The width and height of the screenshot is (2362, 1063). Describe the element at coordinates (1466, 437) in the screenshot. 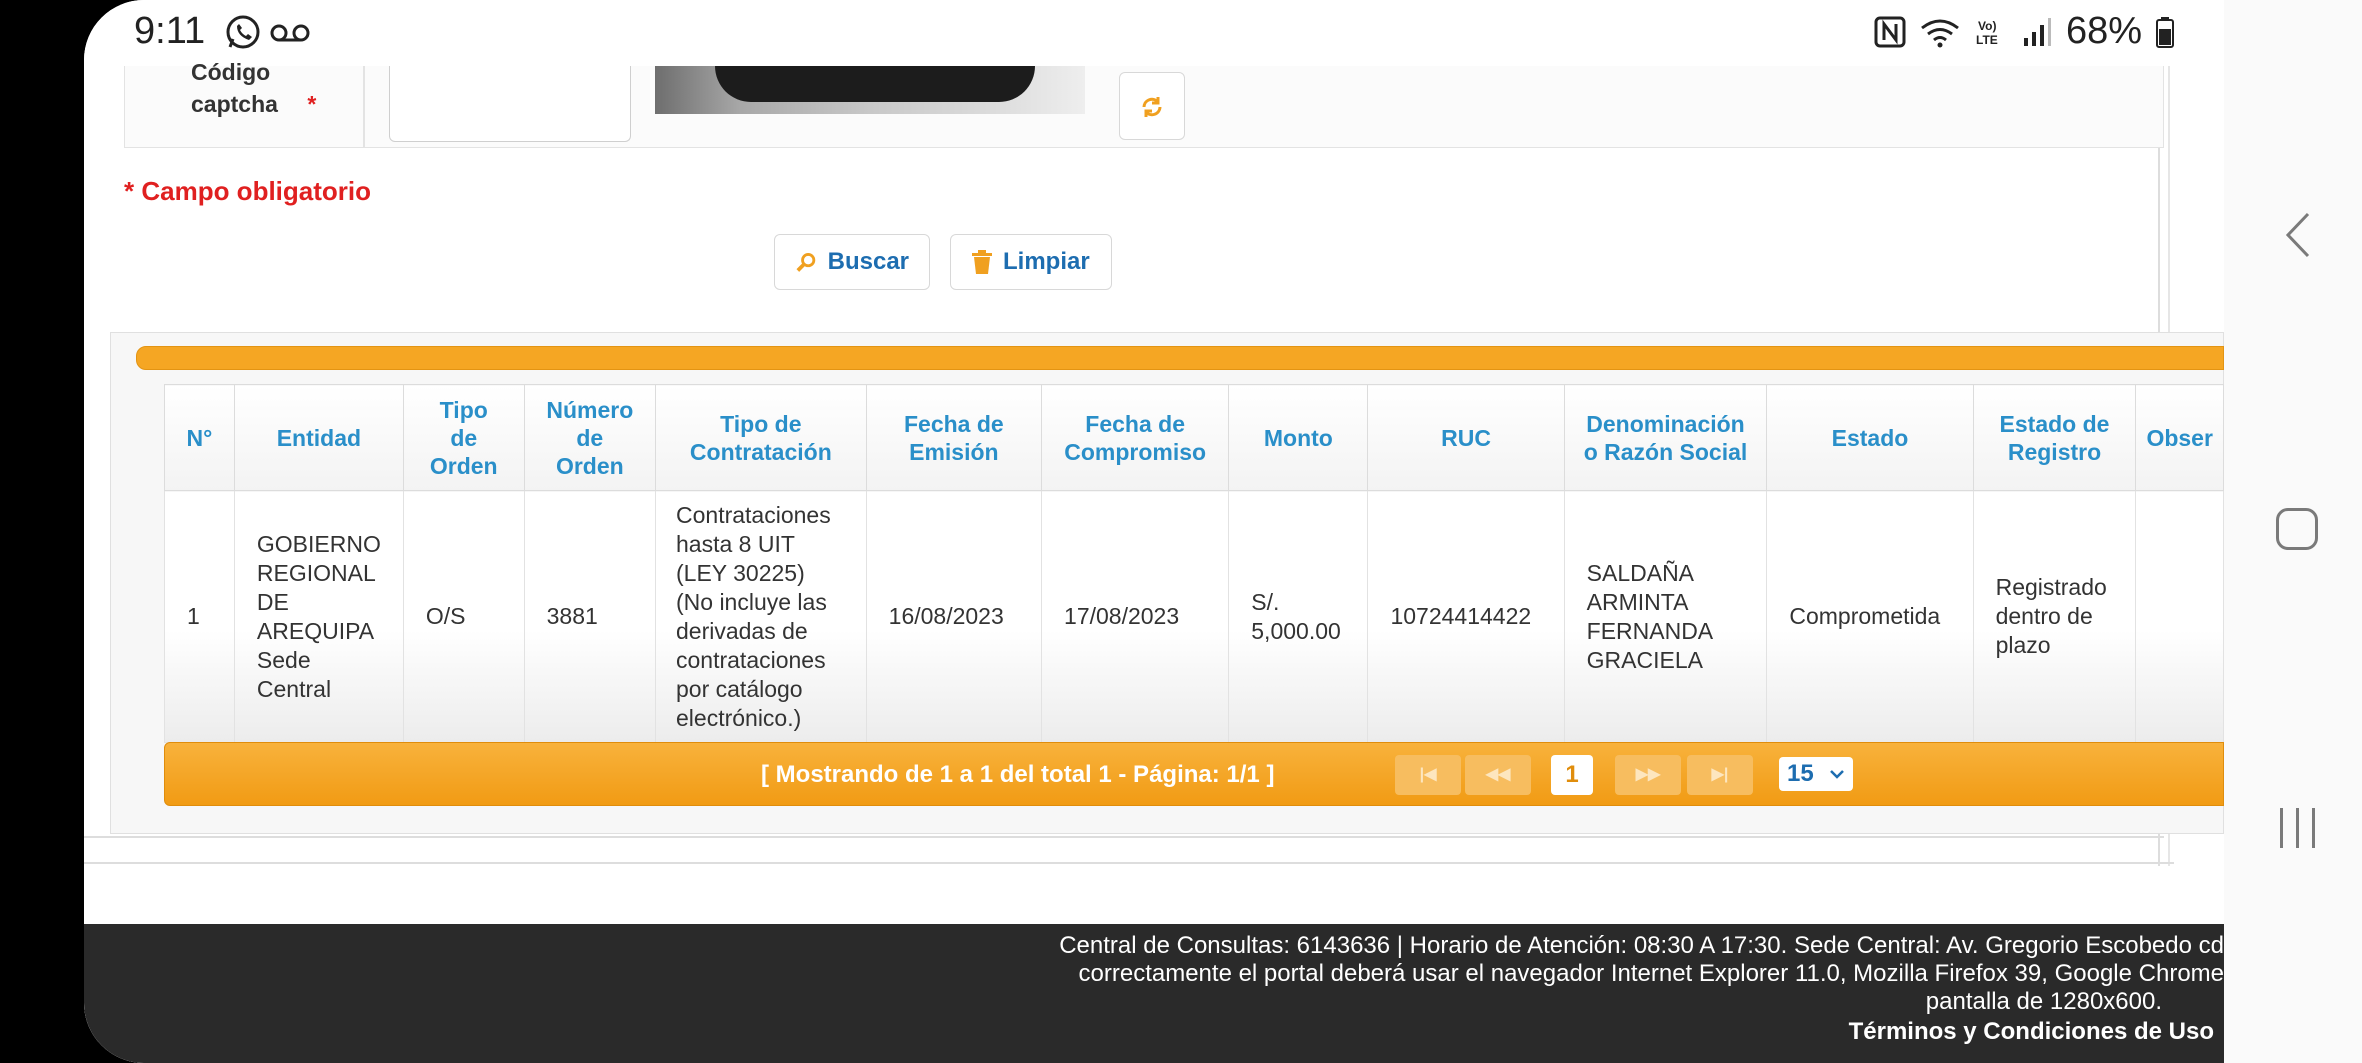

I see `col-header-ruc: RUC` at that location.